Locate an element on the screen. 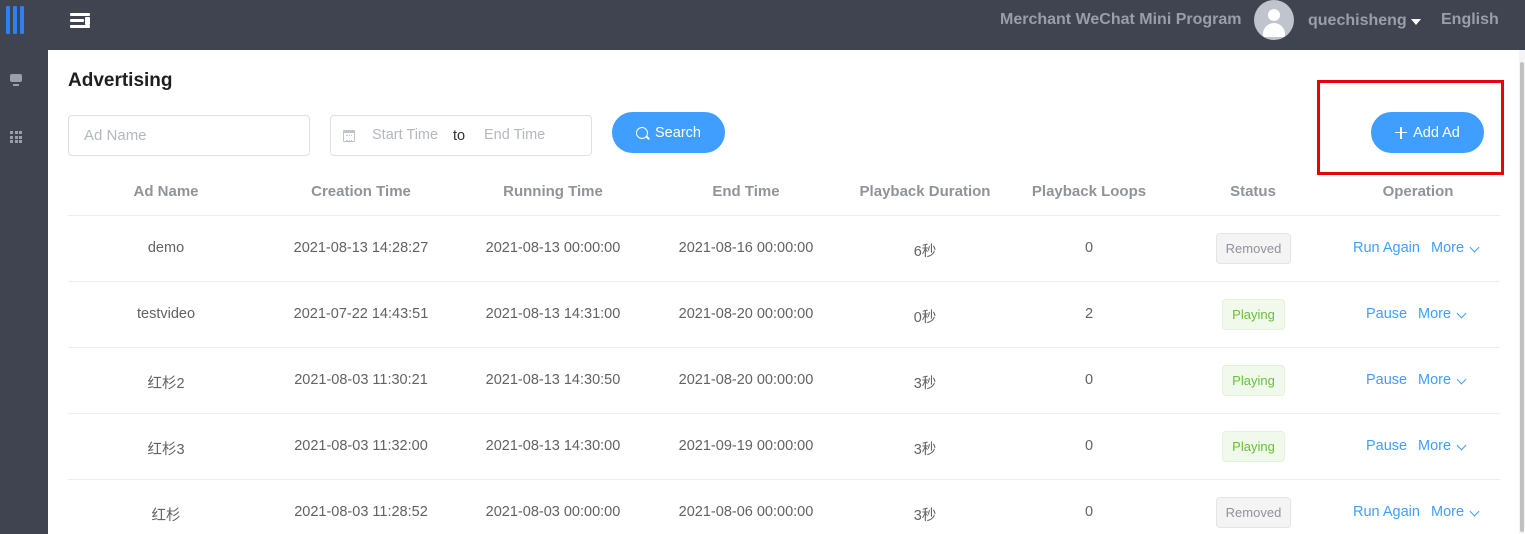  creation-time-cell: 2021-08-03 11:28:52 is located at coordinates (361, 512).